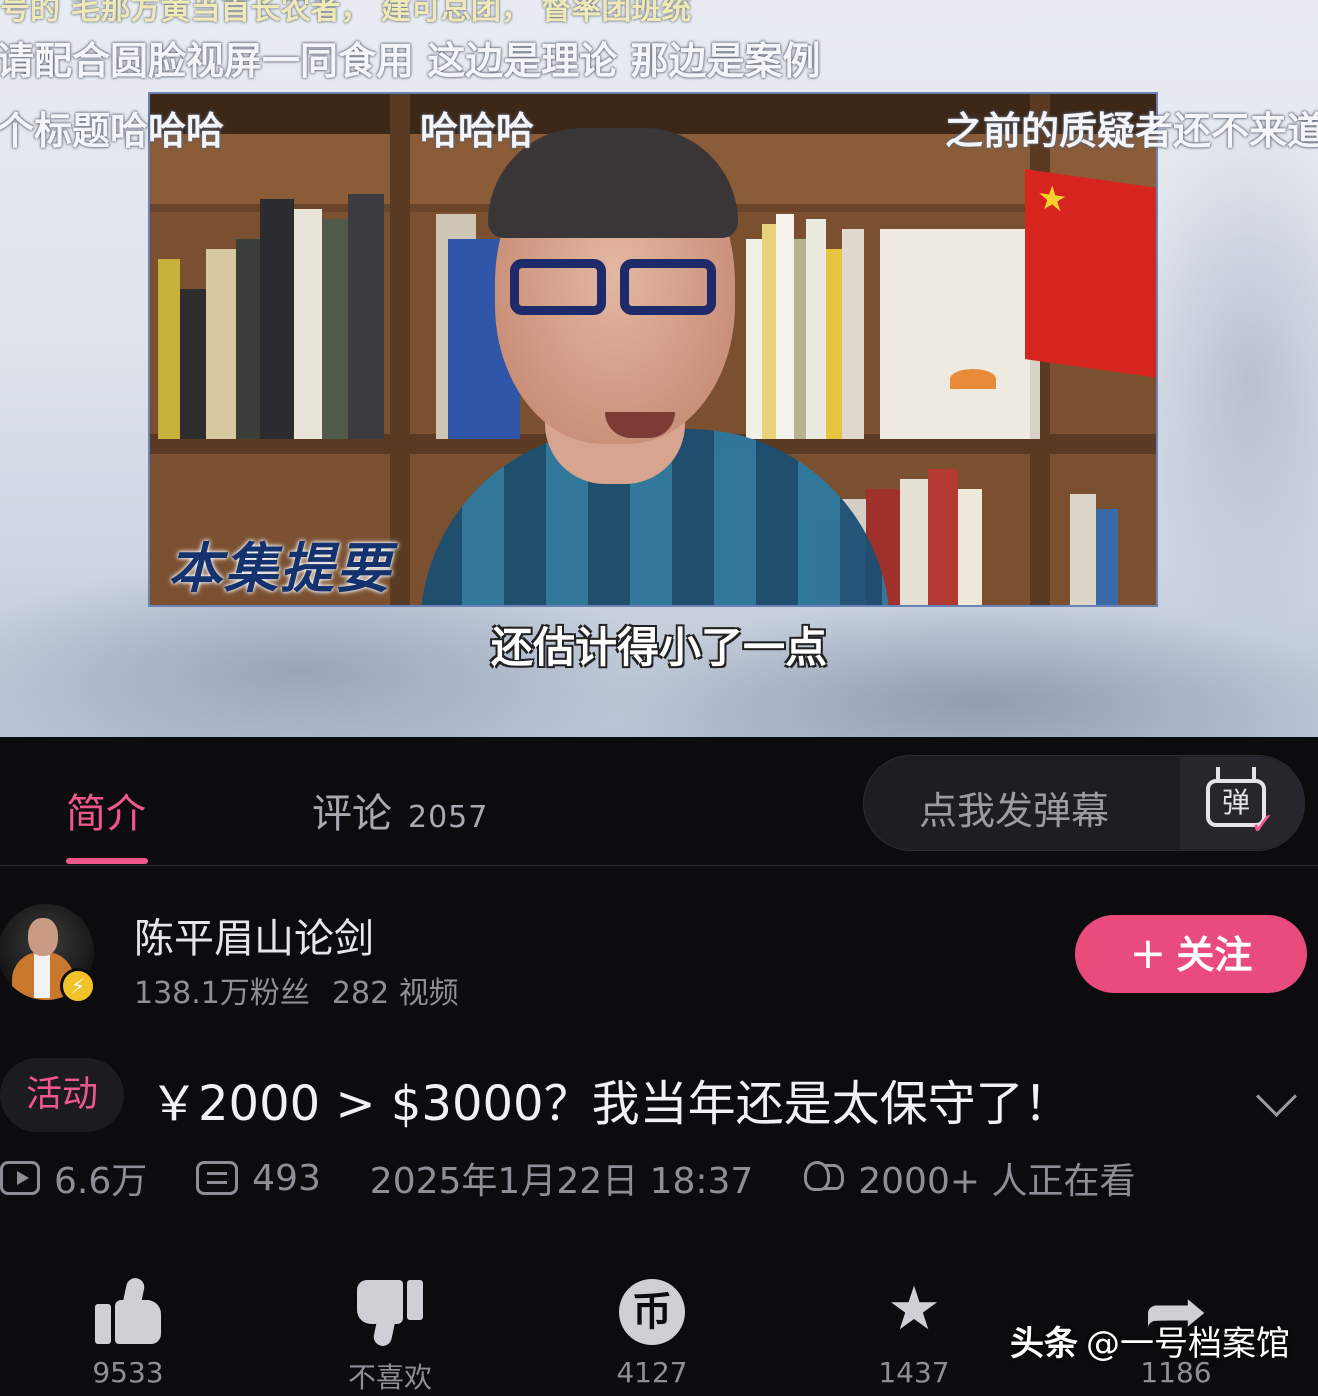  I want to click on follow-button: + 关注, so click(1191, 954).